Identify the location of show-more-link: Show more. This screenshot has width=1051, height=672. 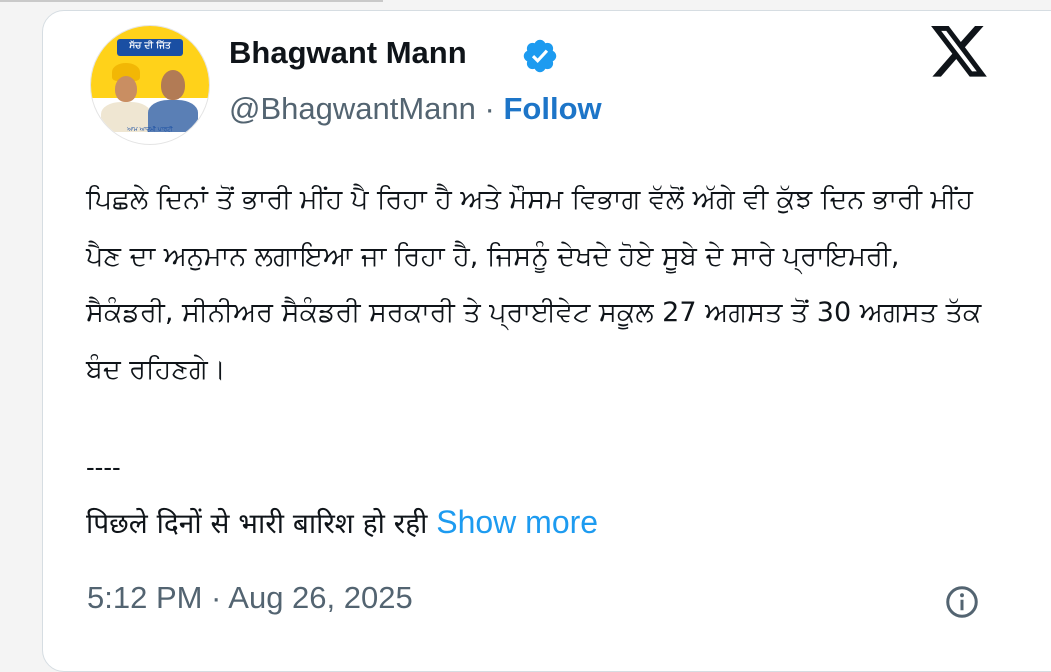
(517, 522).